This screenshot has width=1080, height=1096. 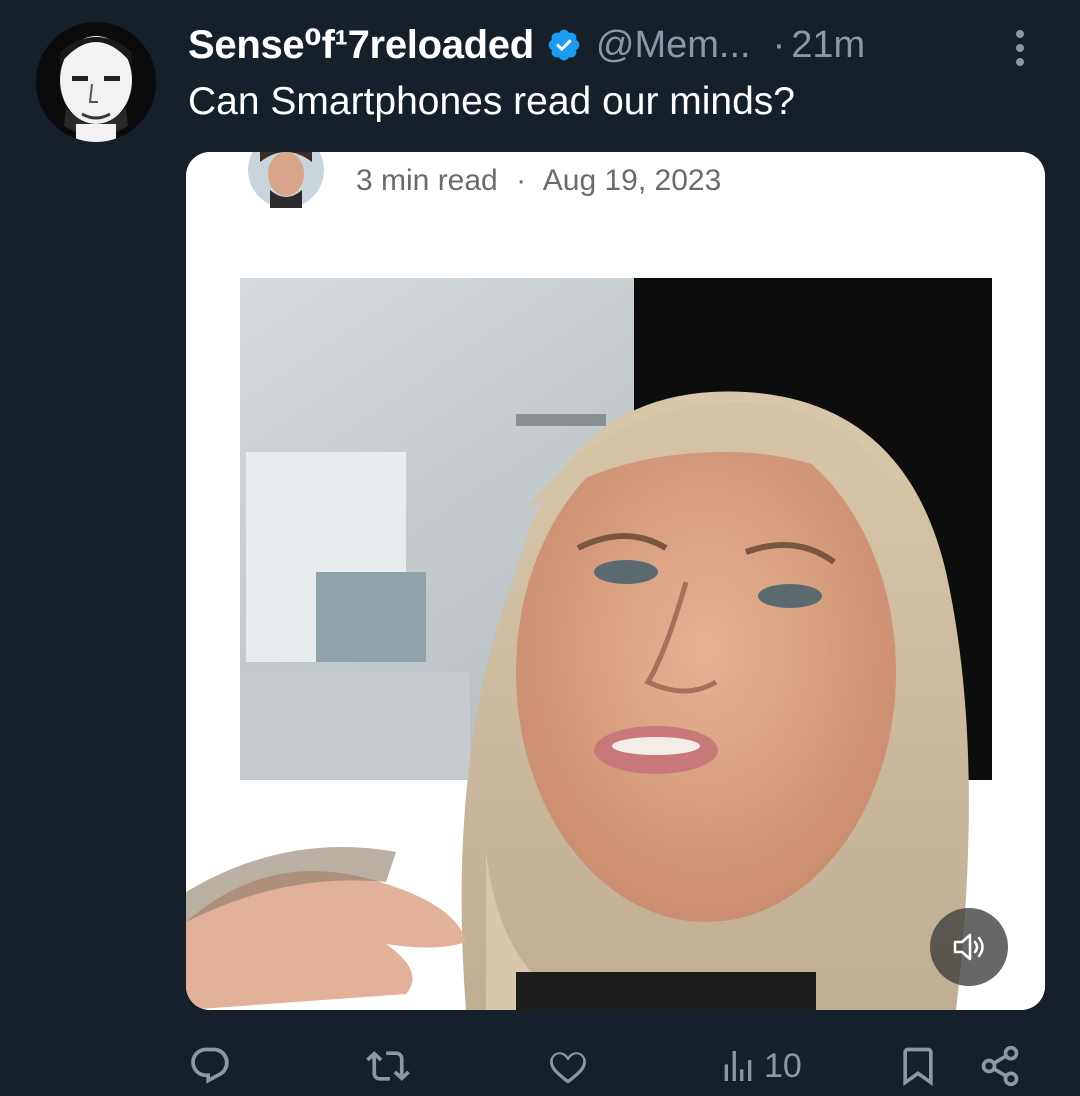 I want to click on sound-icon, so click(x=968, y=947).